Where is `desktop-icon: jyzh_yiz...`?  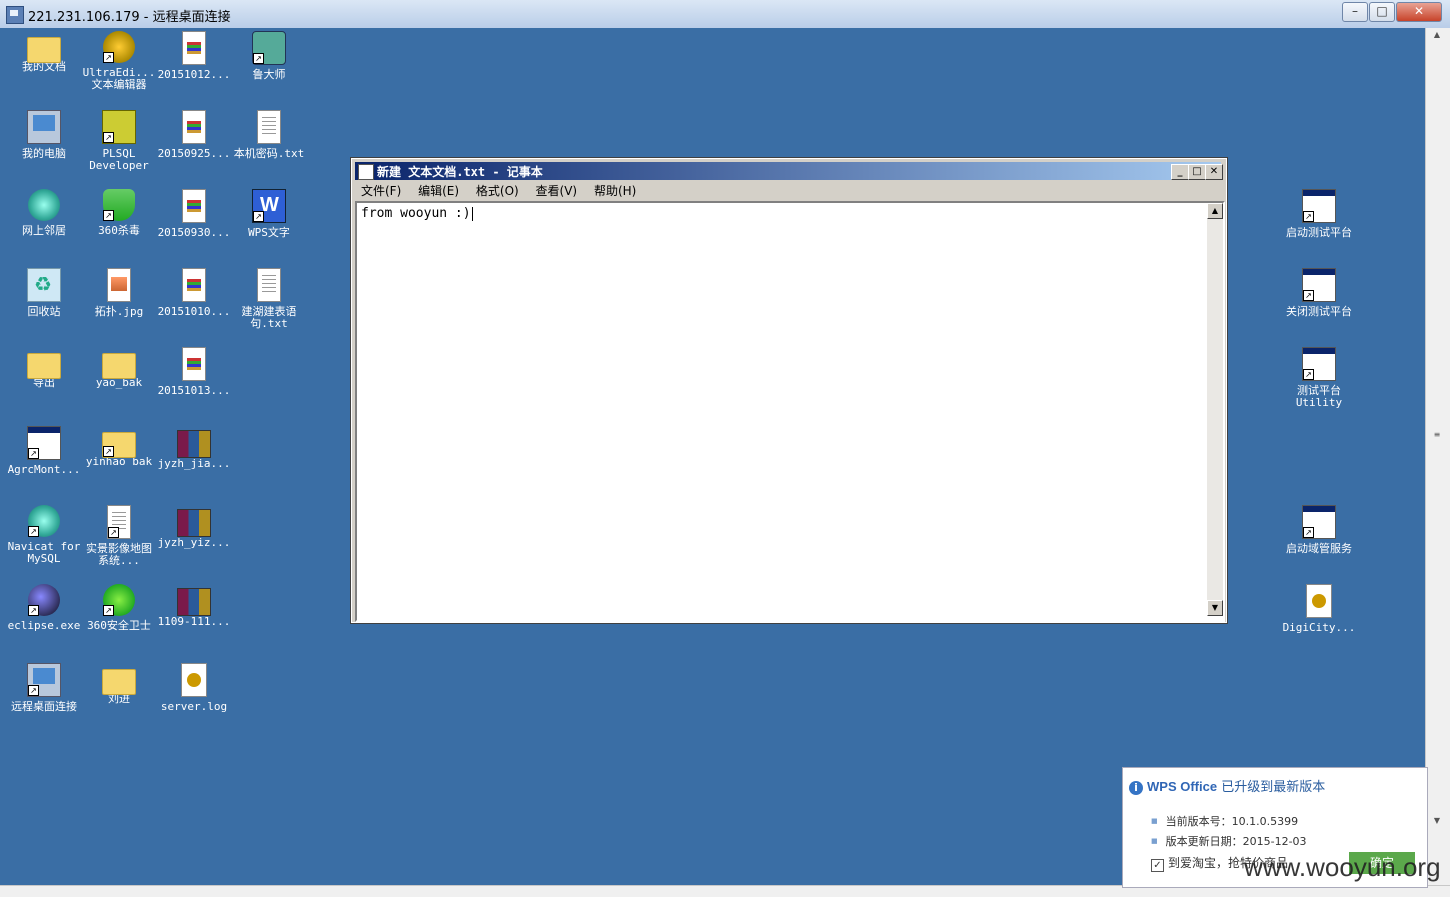
desktop-icon: jyzh_yiz... is located at coordinates (194, 527).